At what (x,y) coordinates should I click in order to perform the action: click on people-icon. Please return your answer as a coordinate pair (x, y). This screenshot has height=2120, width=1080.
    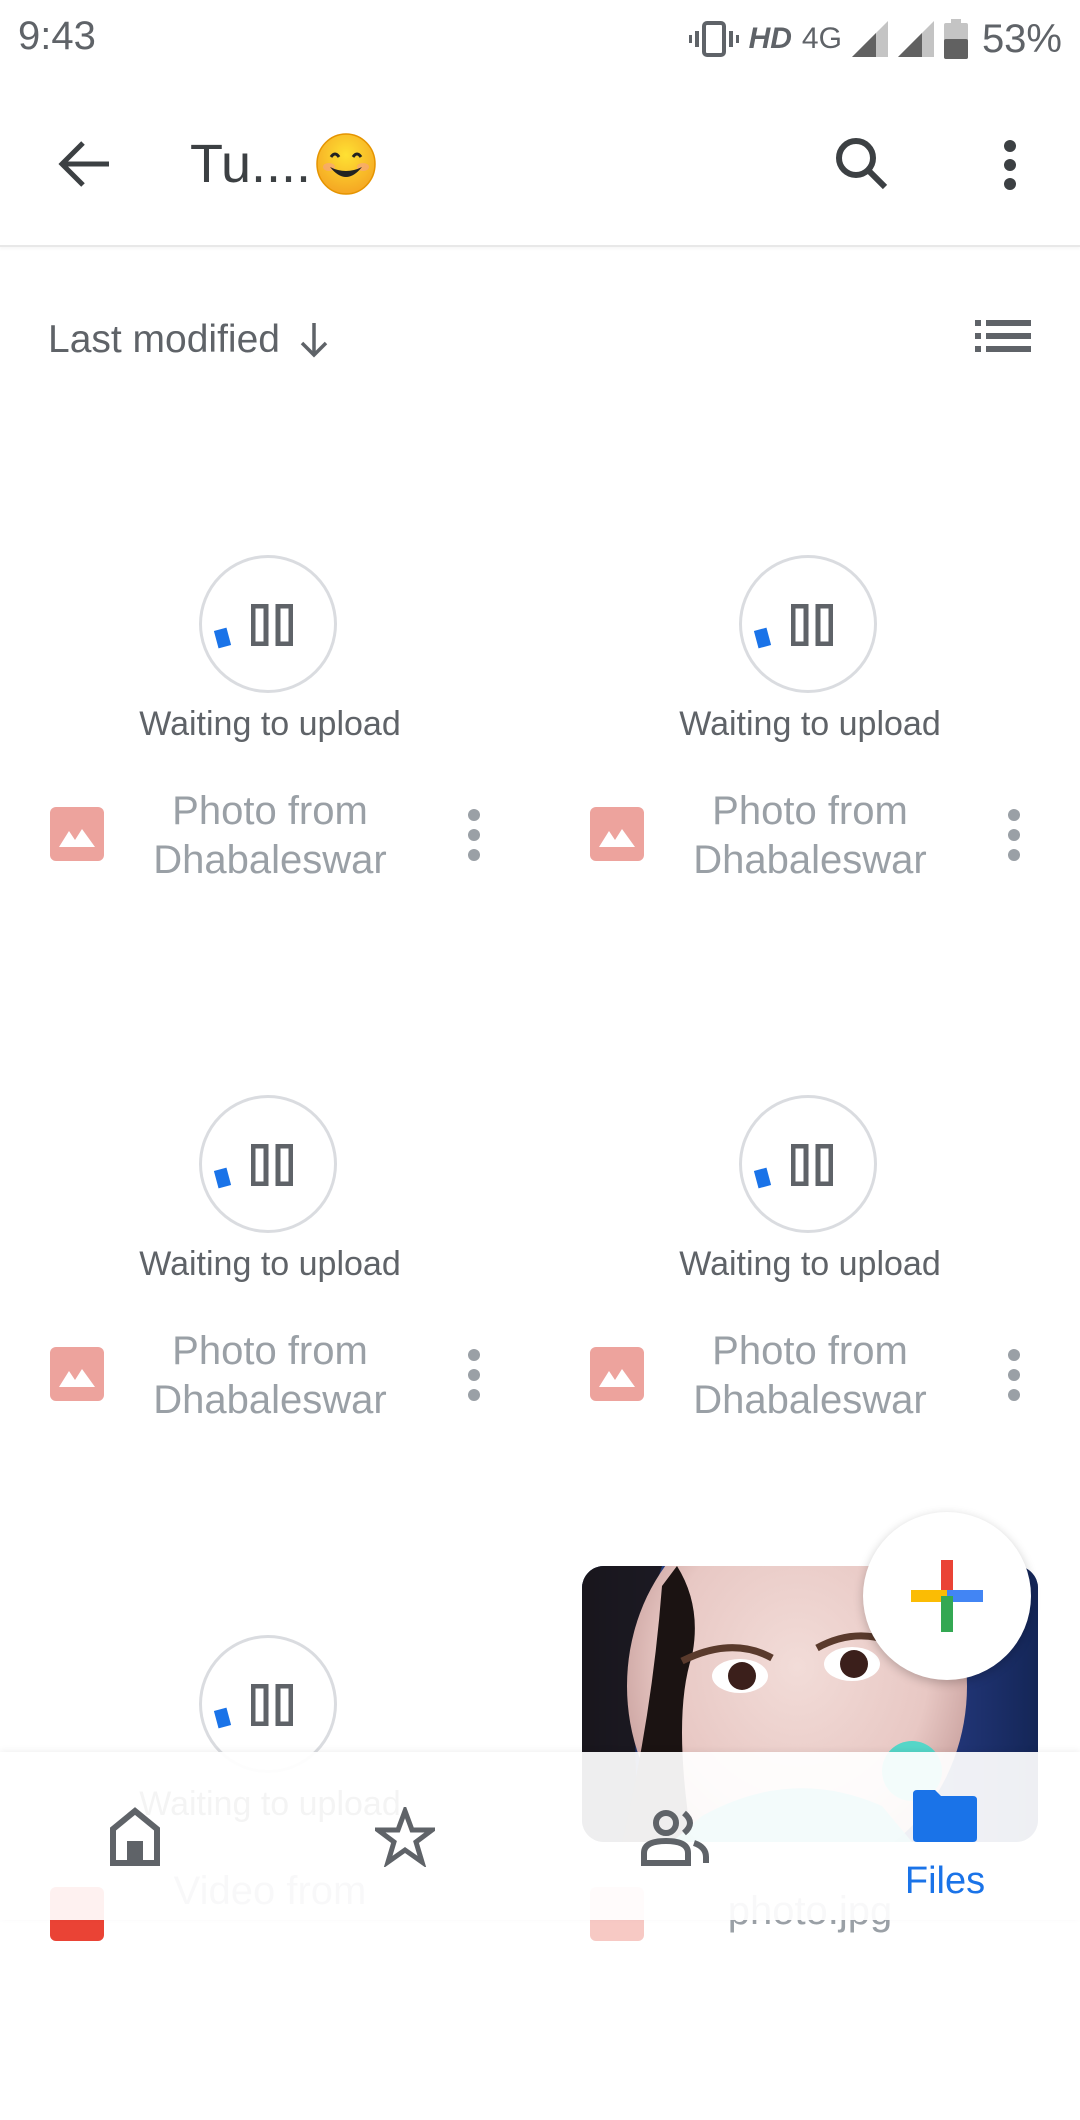
    Looking at the image, I should click on (675, 1838).